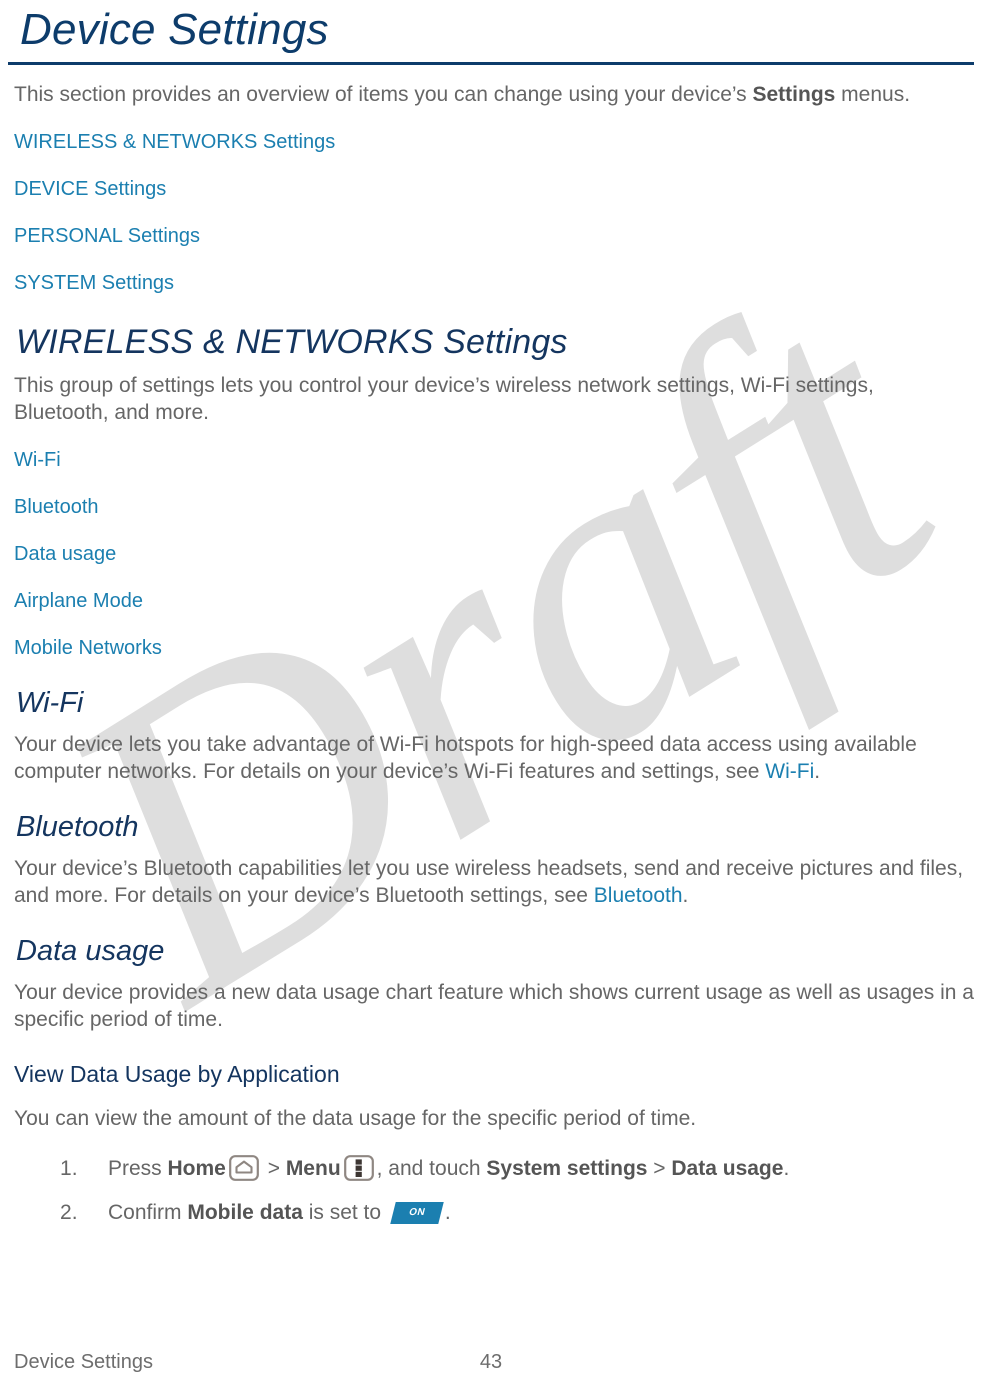 The height and width of the screenshot is (1386, 982). I want to click on step1-text-5: ., so click(786, 1168).